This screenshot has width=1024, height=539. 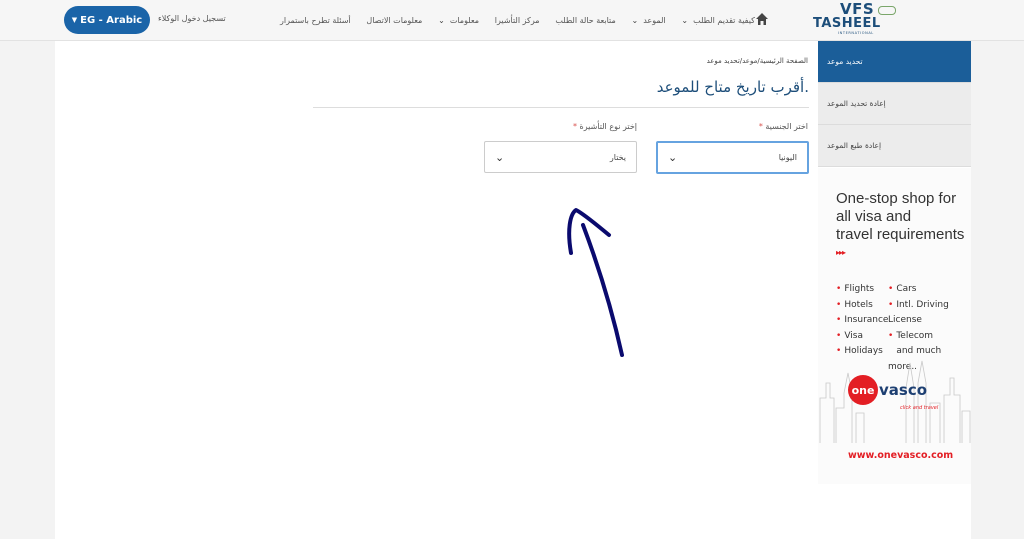 I want to click on nav-item-appointment: ⌄ الموعد, so click(x=649, y=20).